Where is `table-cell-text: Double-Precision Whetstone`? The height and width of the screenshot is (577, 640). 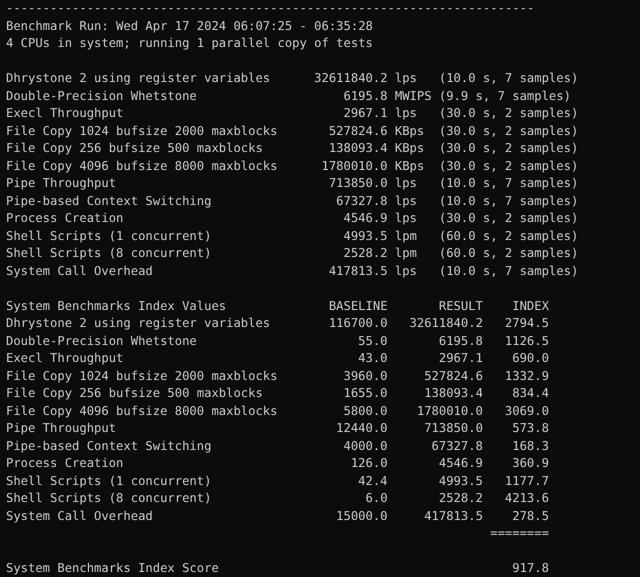 table-cell-text: Double-Precision Whetstone is located at coordinates (102, 341).